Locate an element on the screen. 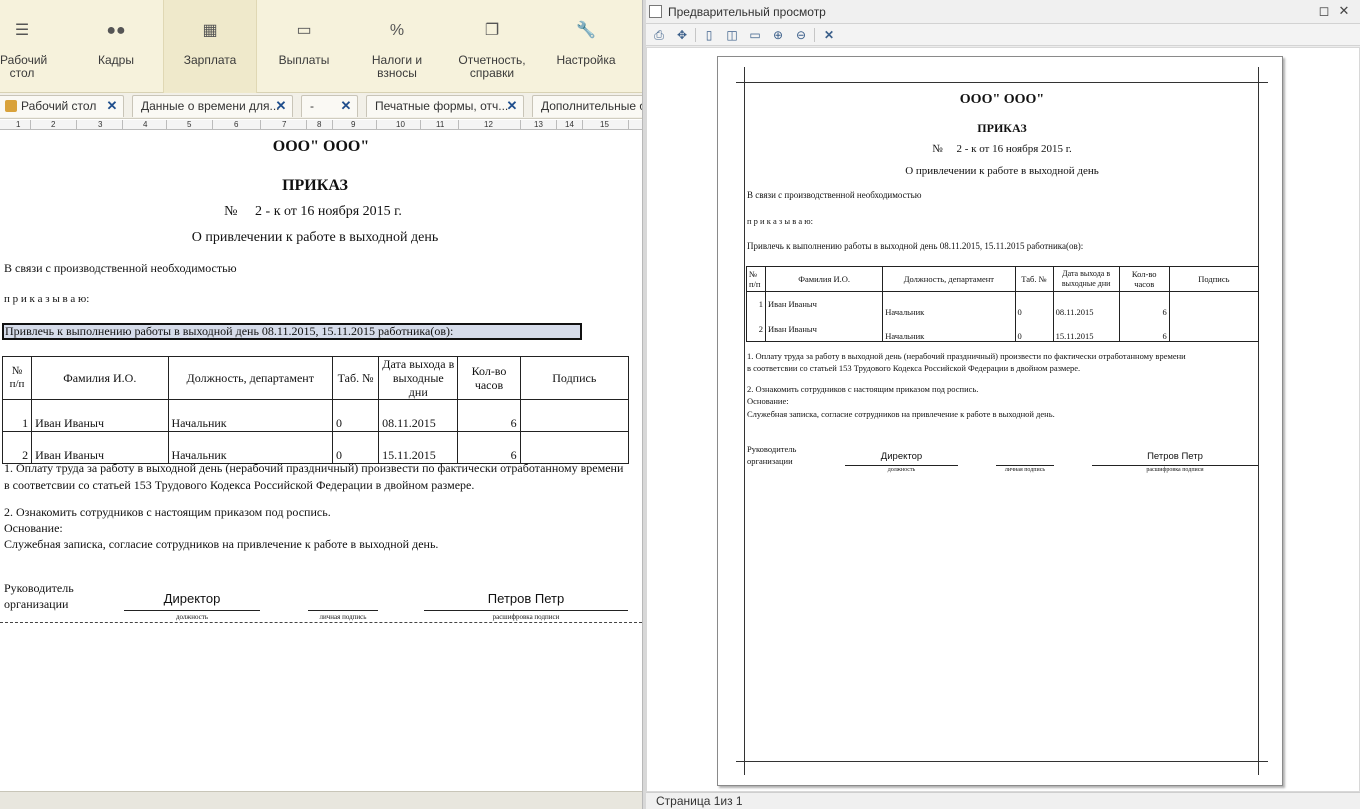  section-settings: 🔧 Настройка is located at coordinates (586, 46).